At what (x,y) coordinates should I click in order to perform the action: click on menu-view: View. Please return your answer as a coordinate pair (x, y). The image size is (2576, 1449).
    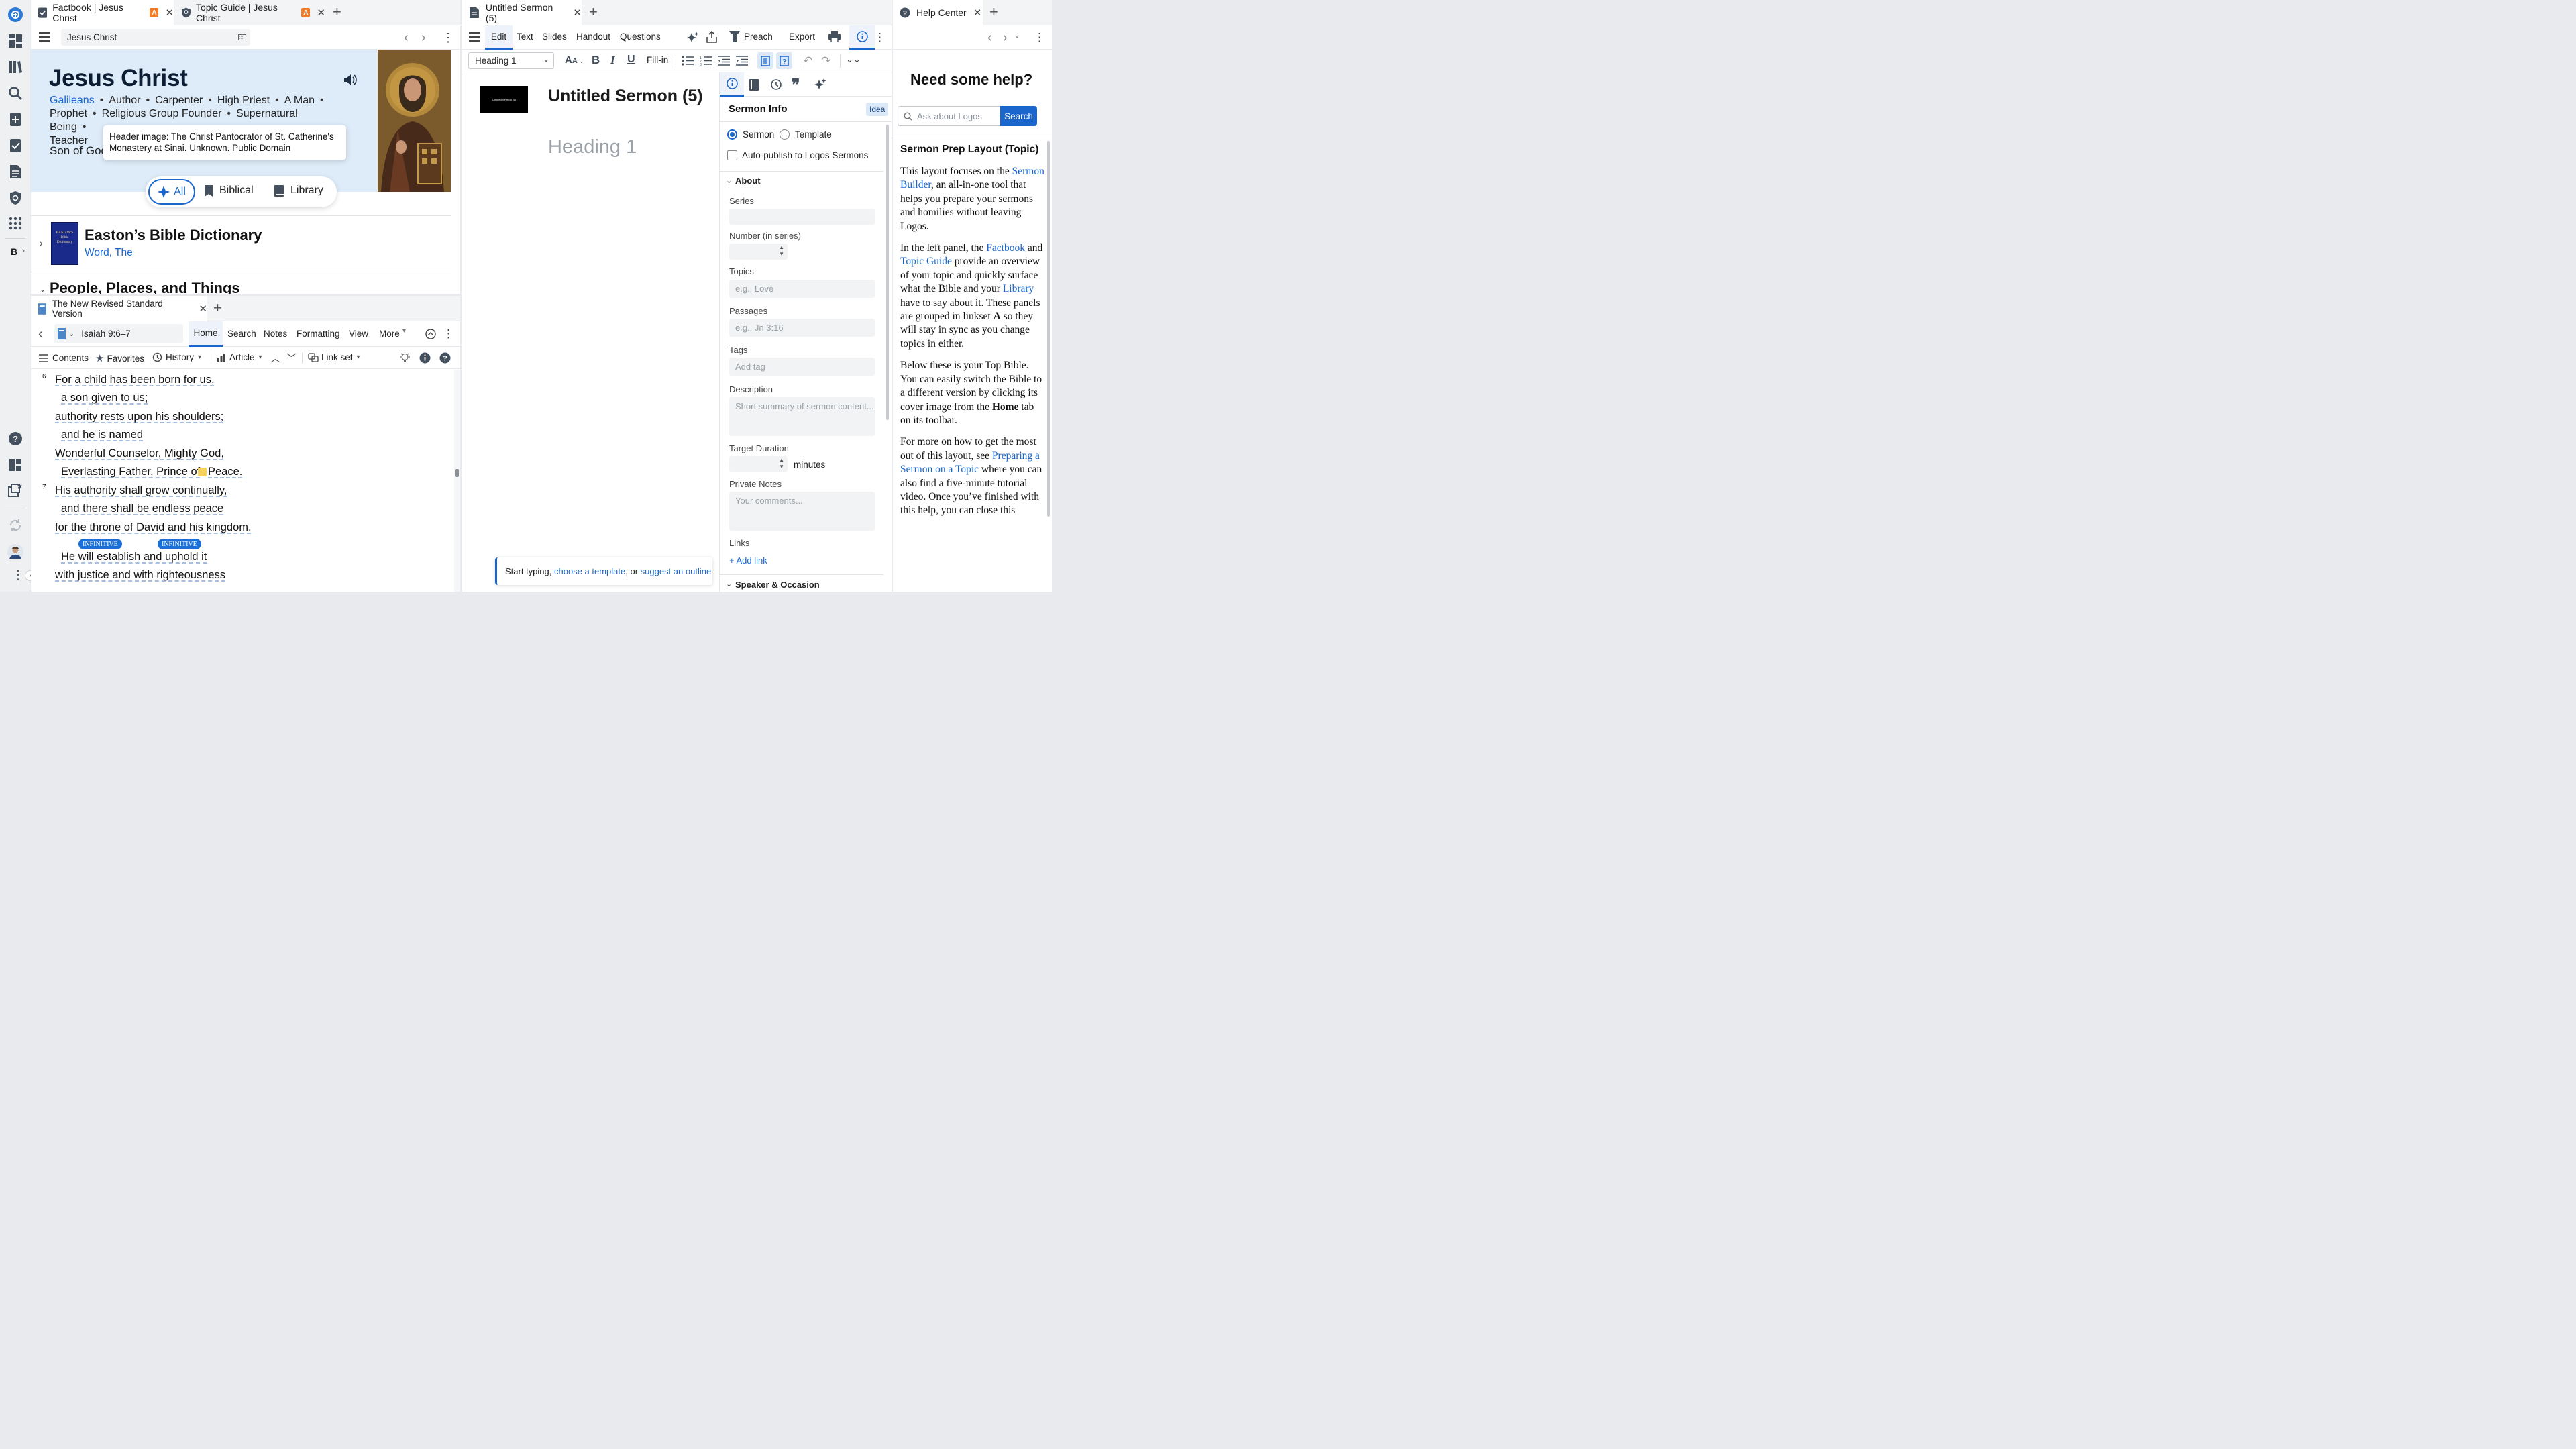
    Looking at the image, I should click on (358, 334).